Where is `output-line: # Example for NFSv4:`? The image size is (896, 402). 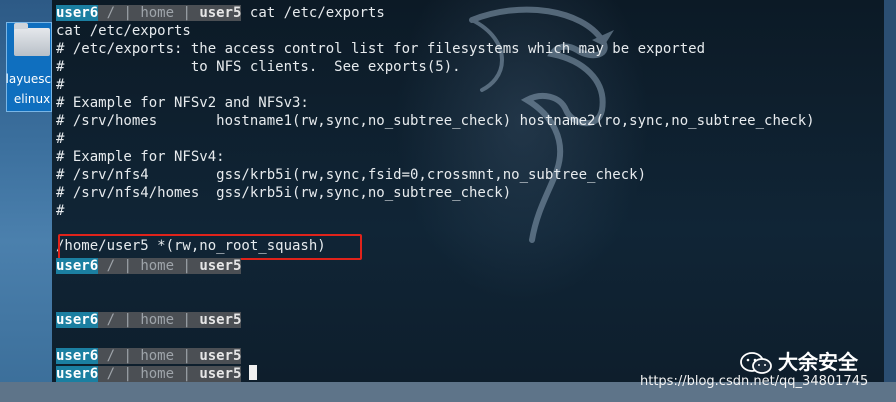 output-line: # Example for NFSv4: is located at coordinates (140, 157).